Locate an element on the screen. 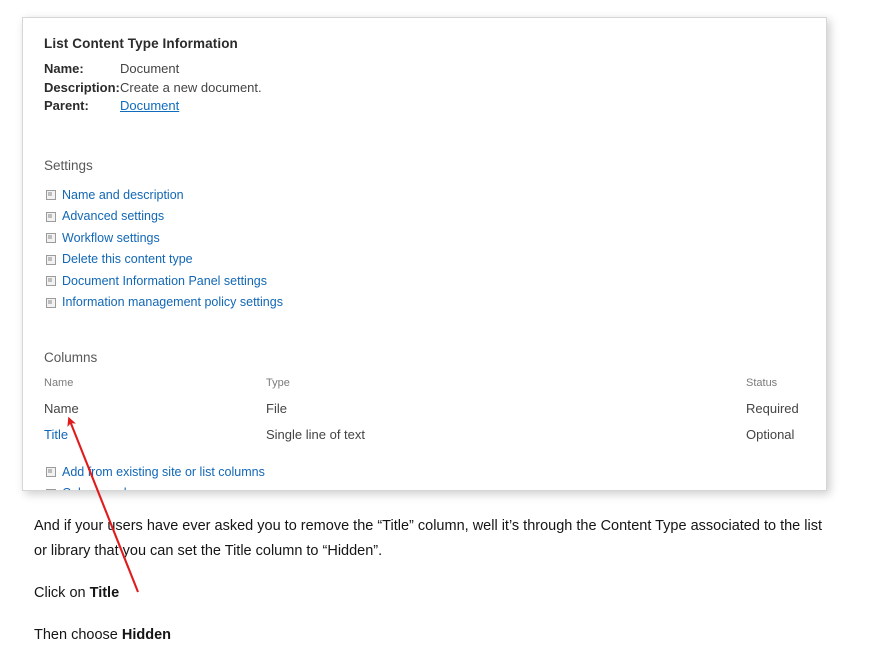  cell-column-type: File is located at coordinates (276, 408).